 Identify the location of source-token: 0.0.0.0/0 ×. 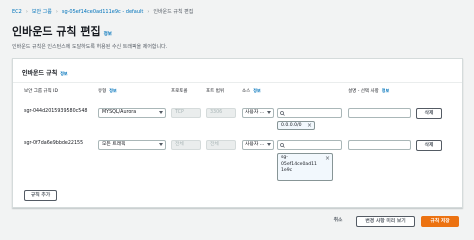
(296, 125).